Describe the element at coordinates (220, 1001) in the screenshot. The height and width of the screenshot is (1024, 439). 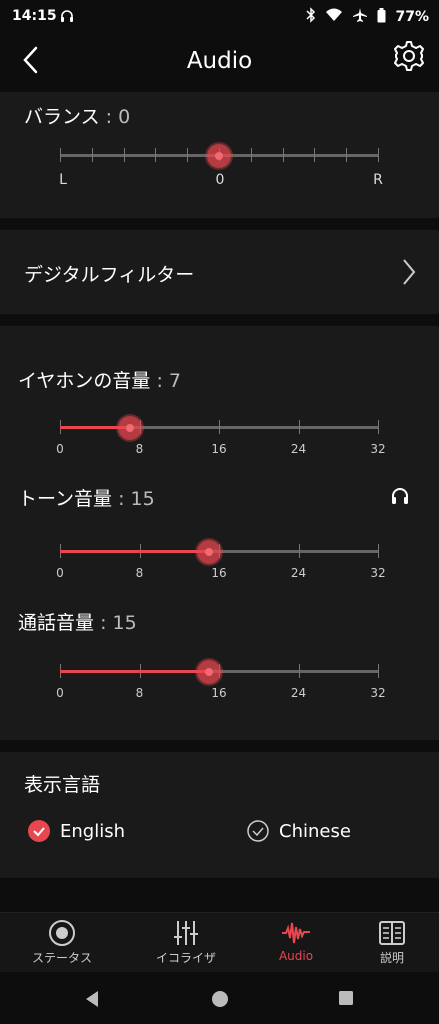
I see `home-circle-icon` at that location.